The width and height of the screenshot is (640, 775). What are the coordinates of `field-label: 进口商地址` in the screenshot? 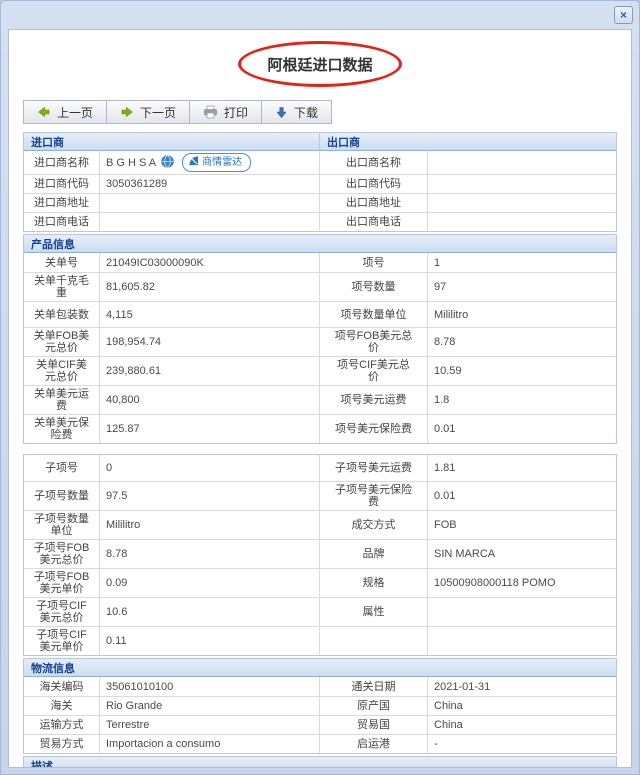 It's located at (62, 203).